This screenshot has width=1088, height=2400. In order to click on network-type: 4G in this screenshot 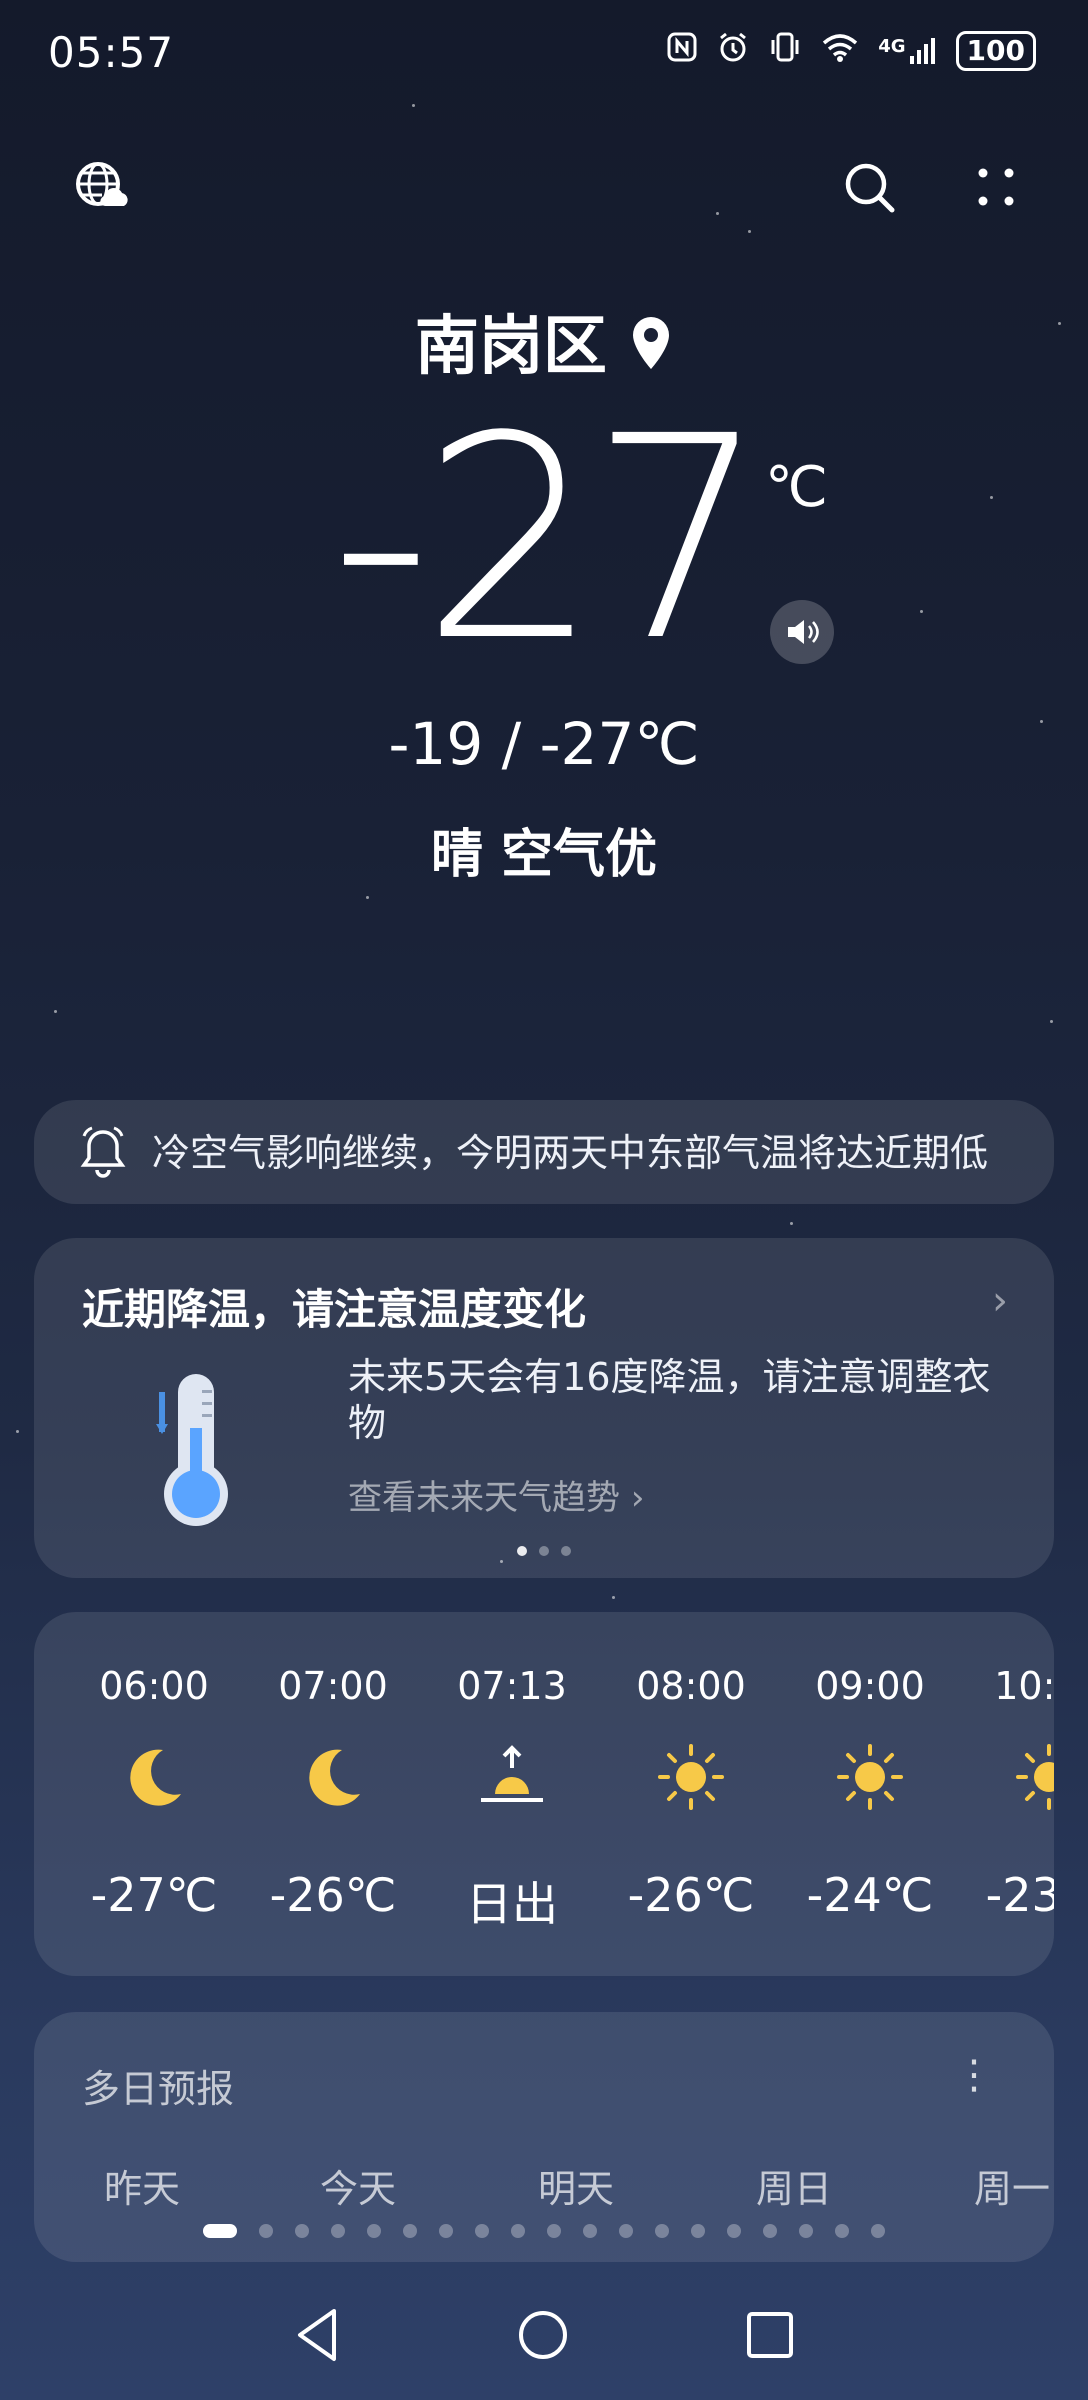, I will do `click(892, 46)`.